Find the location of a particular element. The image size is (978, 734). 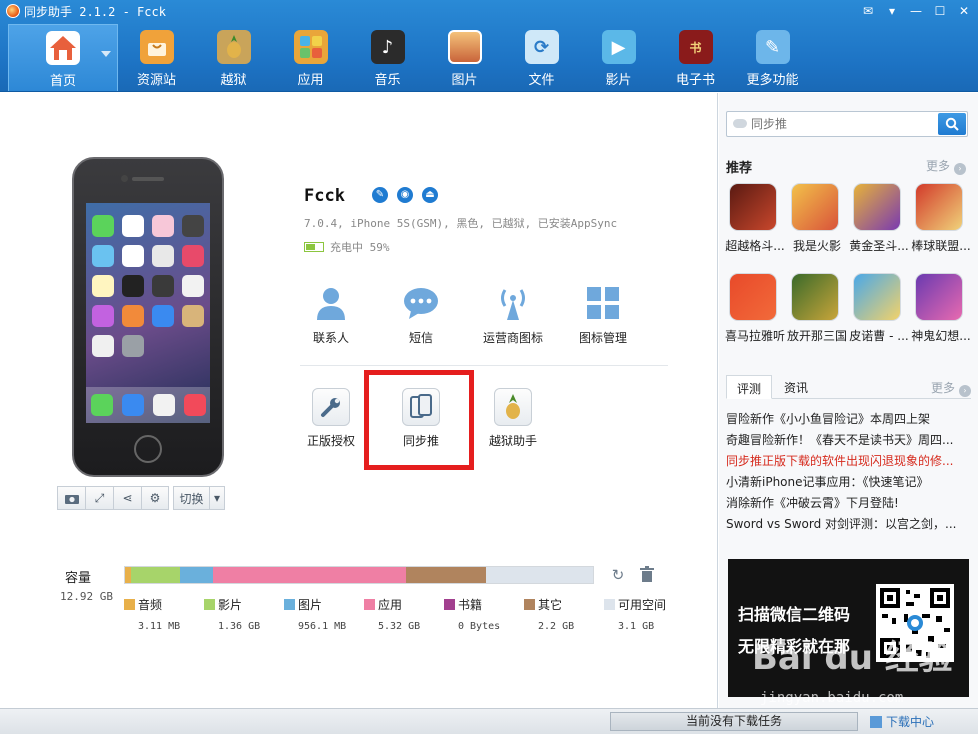

close-icon: ✕ is located at coordinates (964, 11).